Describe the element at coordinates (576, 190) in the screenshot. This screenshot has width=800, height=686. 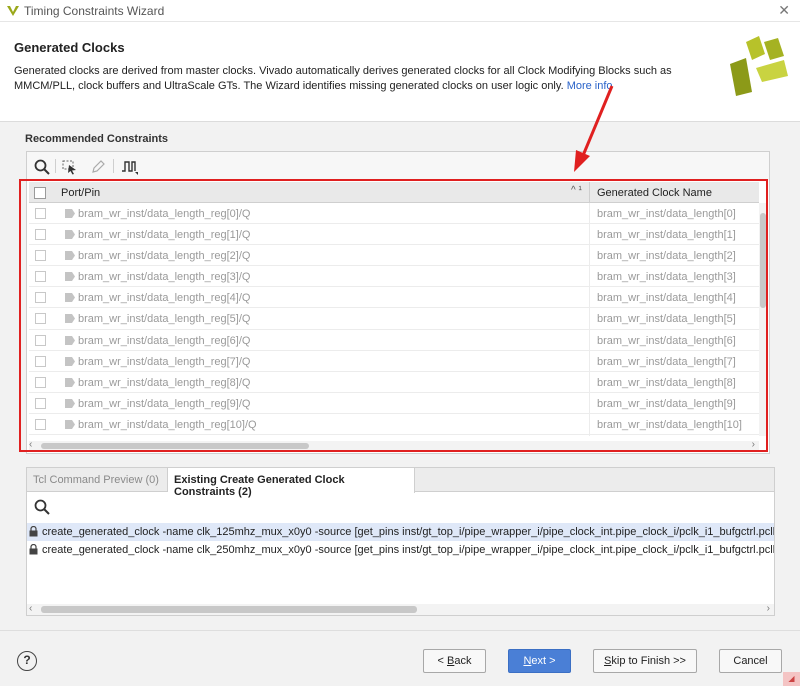
I see `sort-ascending-icon: ^ ¹` at that location.